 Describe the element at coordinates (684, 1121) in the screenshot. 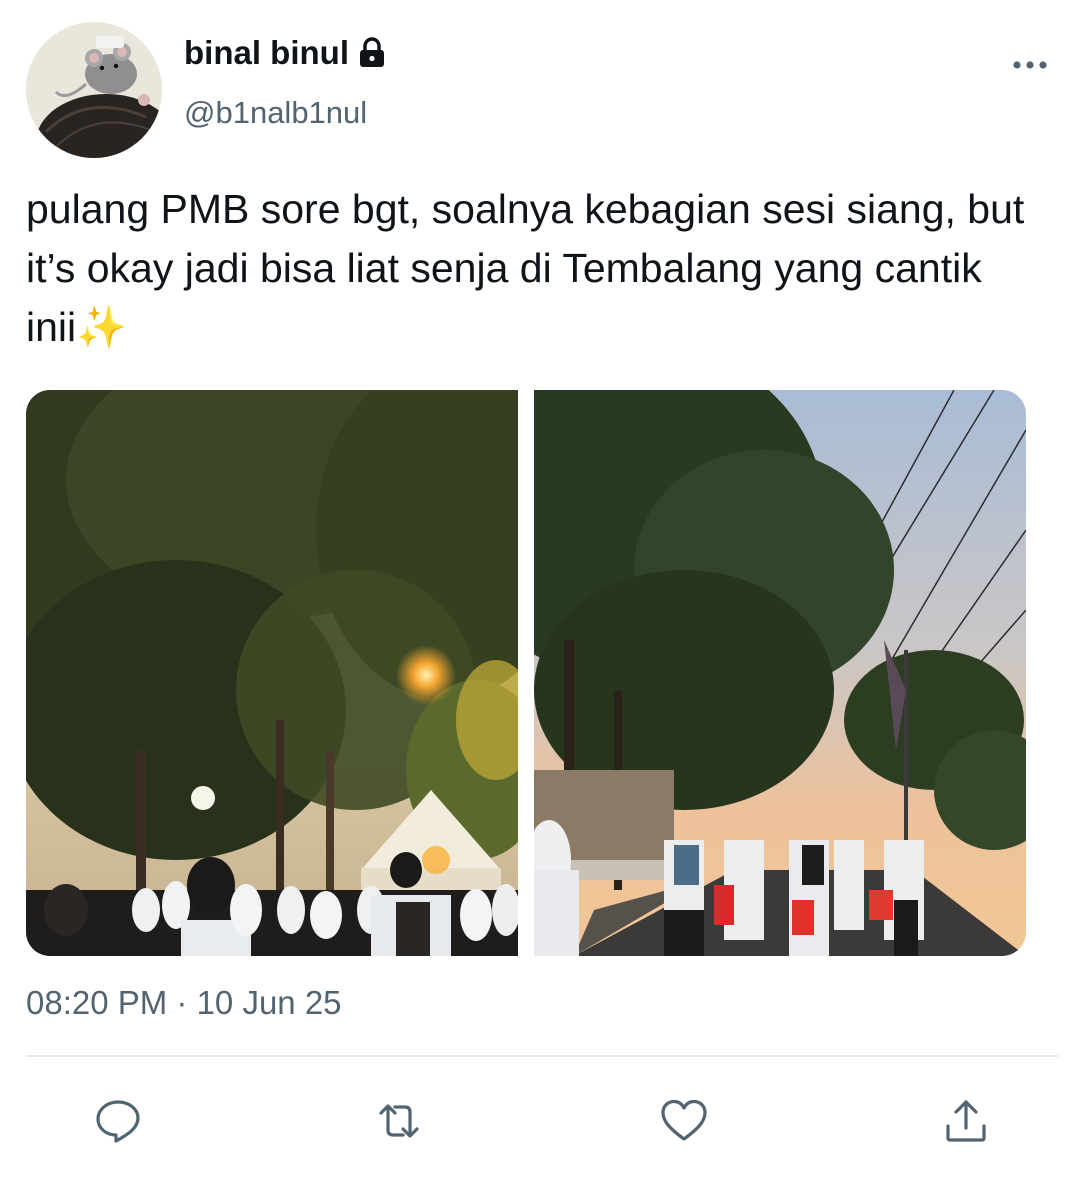

I see `heart-icon` at that location.